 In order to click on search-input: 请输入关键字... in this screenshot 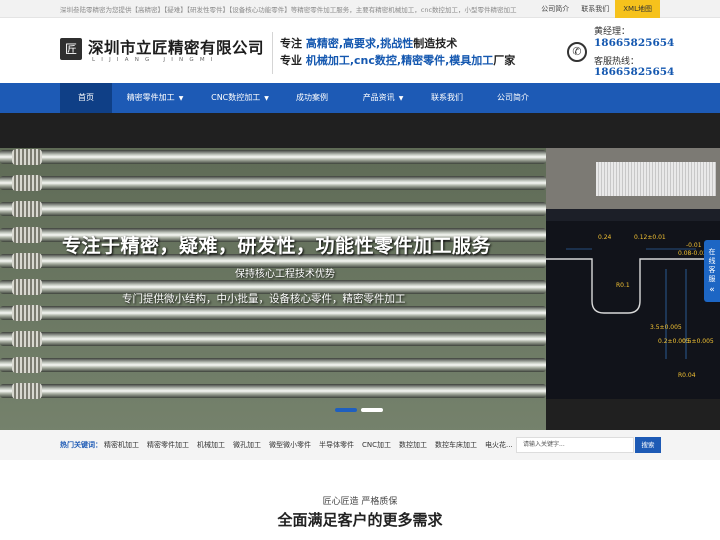, I will do `click(575, 445)`.